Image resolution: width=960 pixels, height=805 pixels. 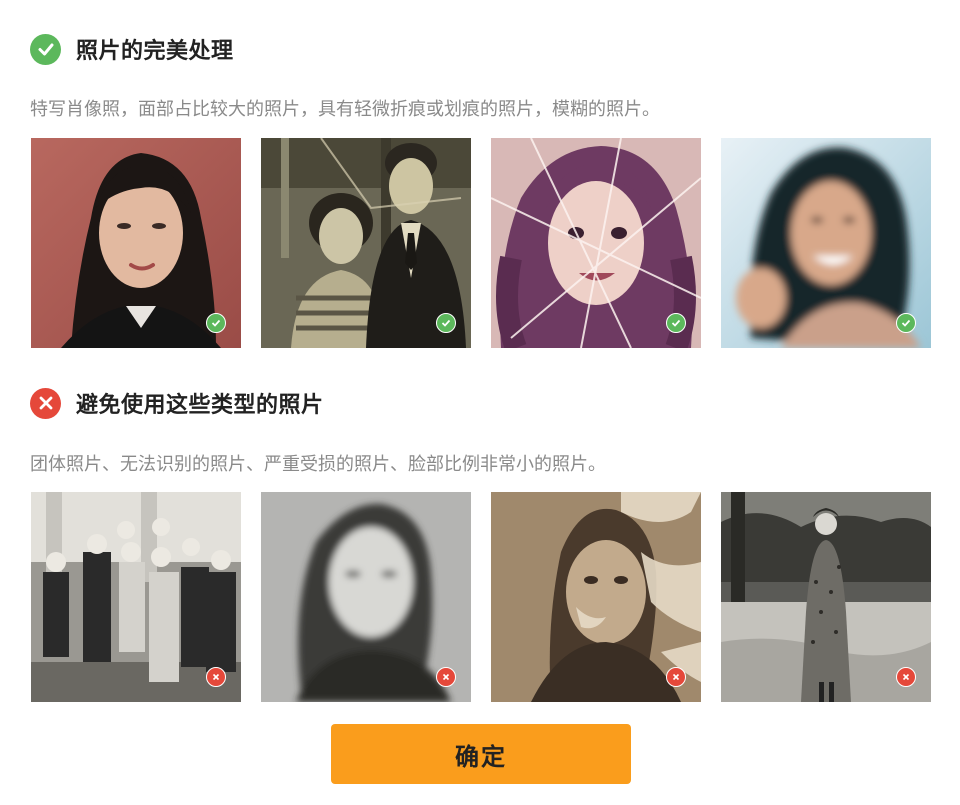 I want to click on bad-section-description: 团体照片、无法识别的照片、严重受损的照片、脸部比例非常小的照片。, so click(x=318, y=464).